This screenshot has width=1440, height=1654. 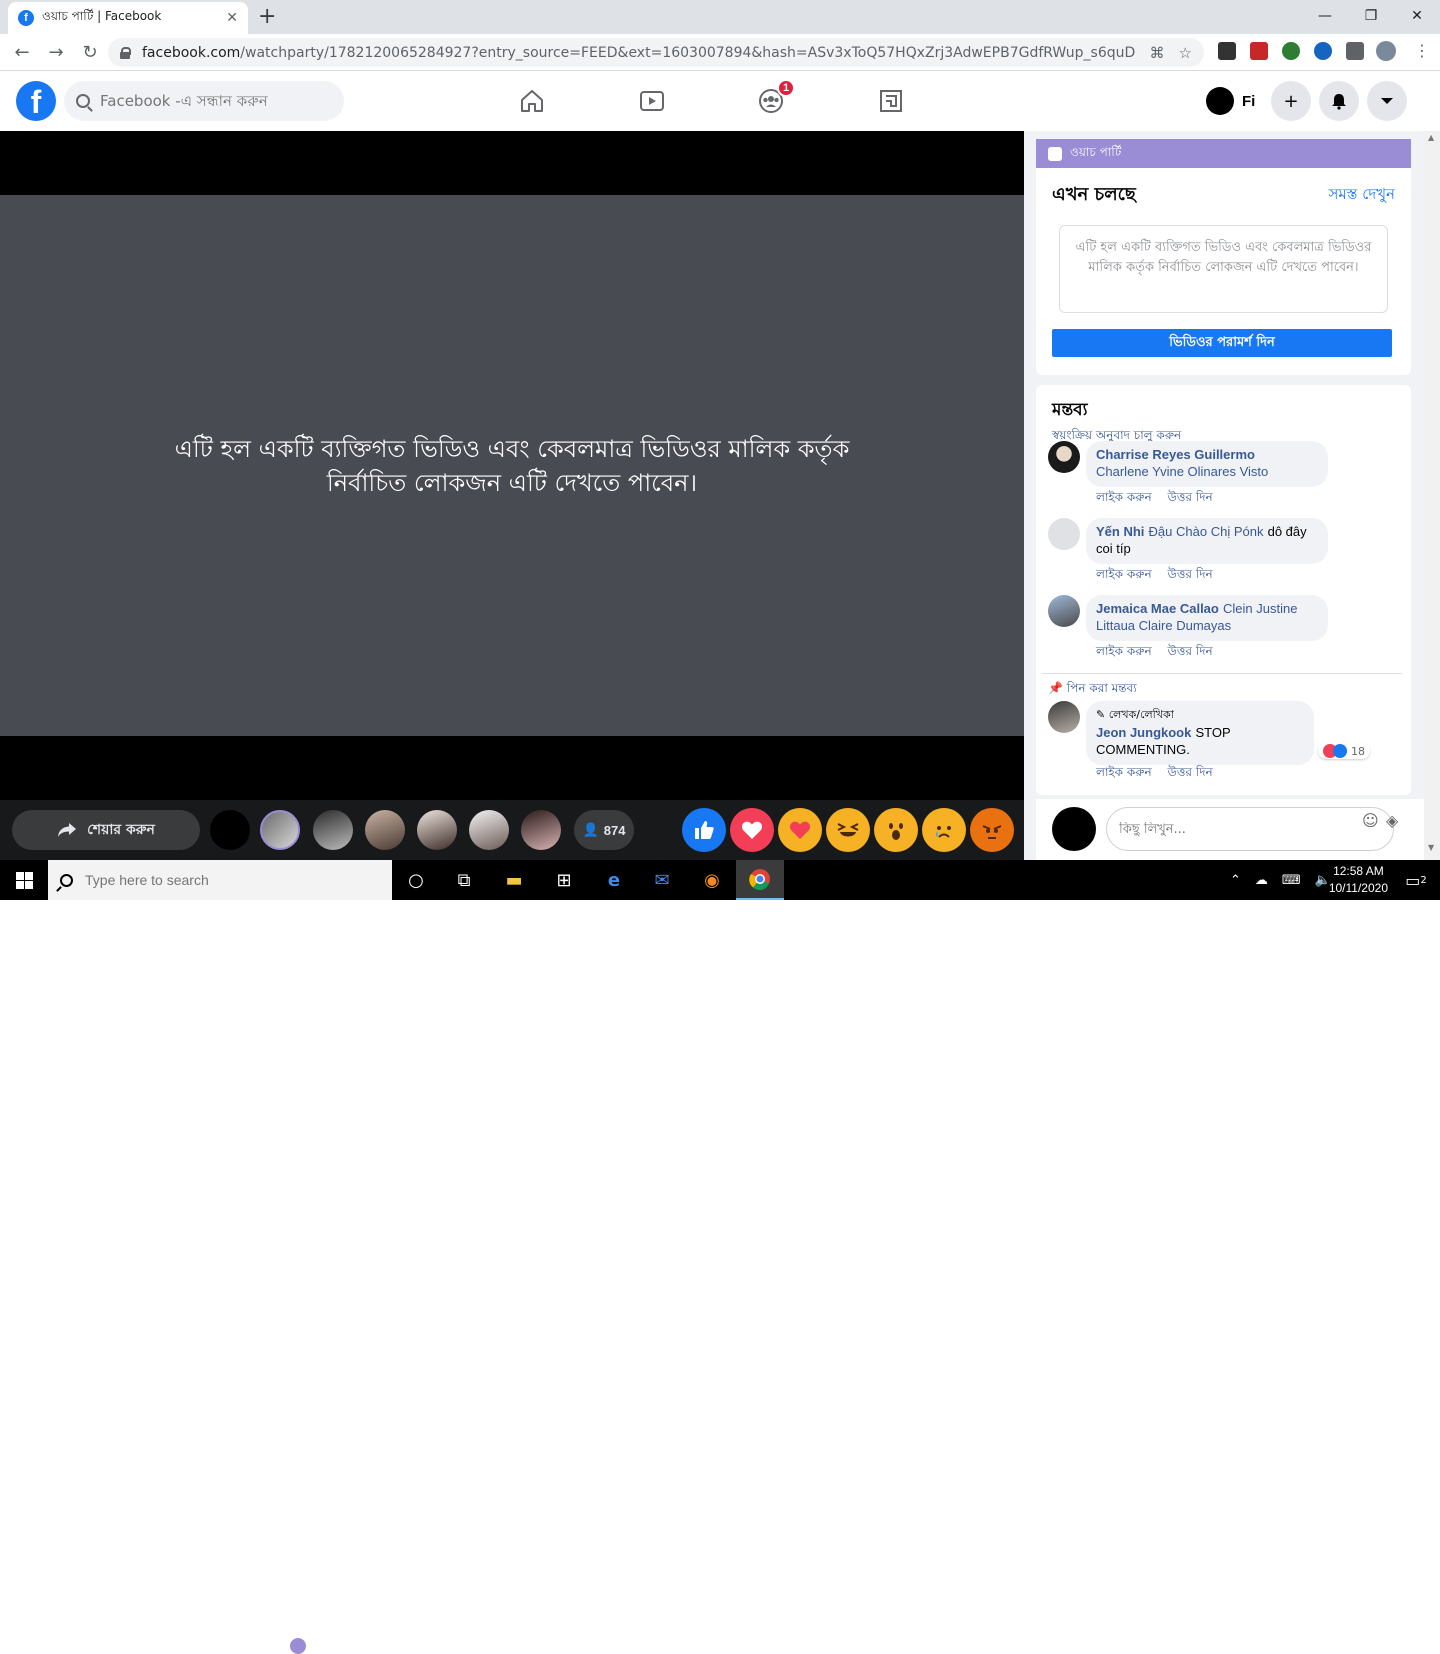 What do you see at coordinates (1344, 751) in the screenshot?
I see `comment-reaction-count: 18` at bounding box center [1344, 751].